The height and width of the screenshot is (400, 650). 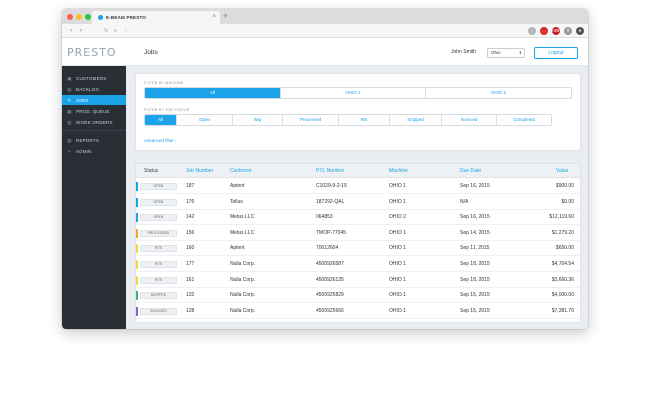 I want to click on browser-toolbar: ‹ › ↻ ≡ ◔ ↓ … ABP ⇧ ●, so click(x=325, y=31).